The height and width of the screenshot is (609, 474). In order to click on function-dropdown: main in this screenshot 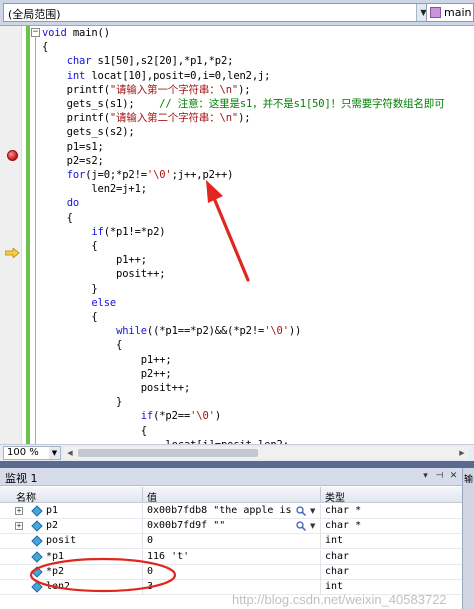, I will do `click(450, 12)`.